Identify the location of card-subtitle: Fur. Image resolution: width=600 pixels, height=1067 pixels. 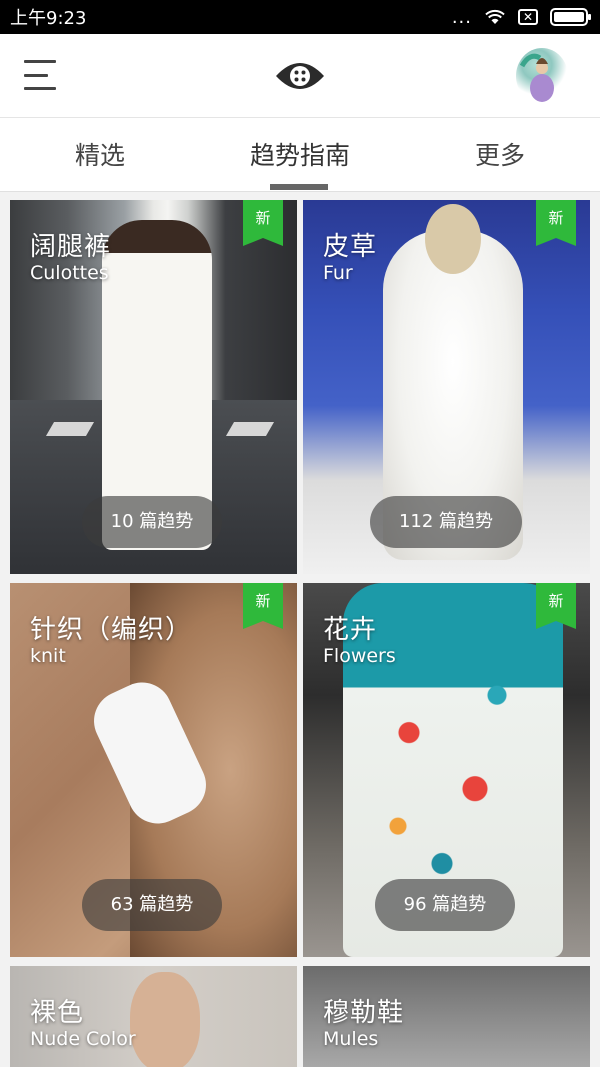
(338, 273).